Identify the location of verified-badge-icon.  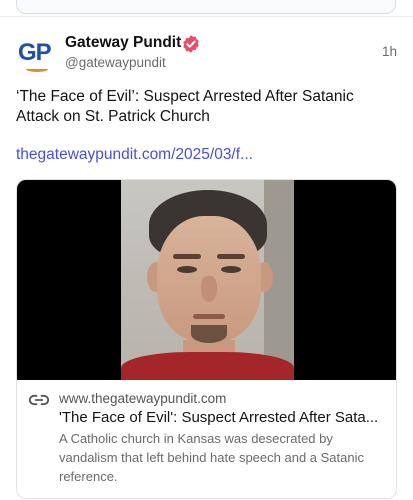
(191, 44).